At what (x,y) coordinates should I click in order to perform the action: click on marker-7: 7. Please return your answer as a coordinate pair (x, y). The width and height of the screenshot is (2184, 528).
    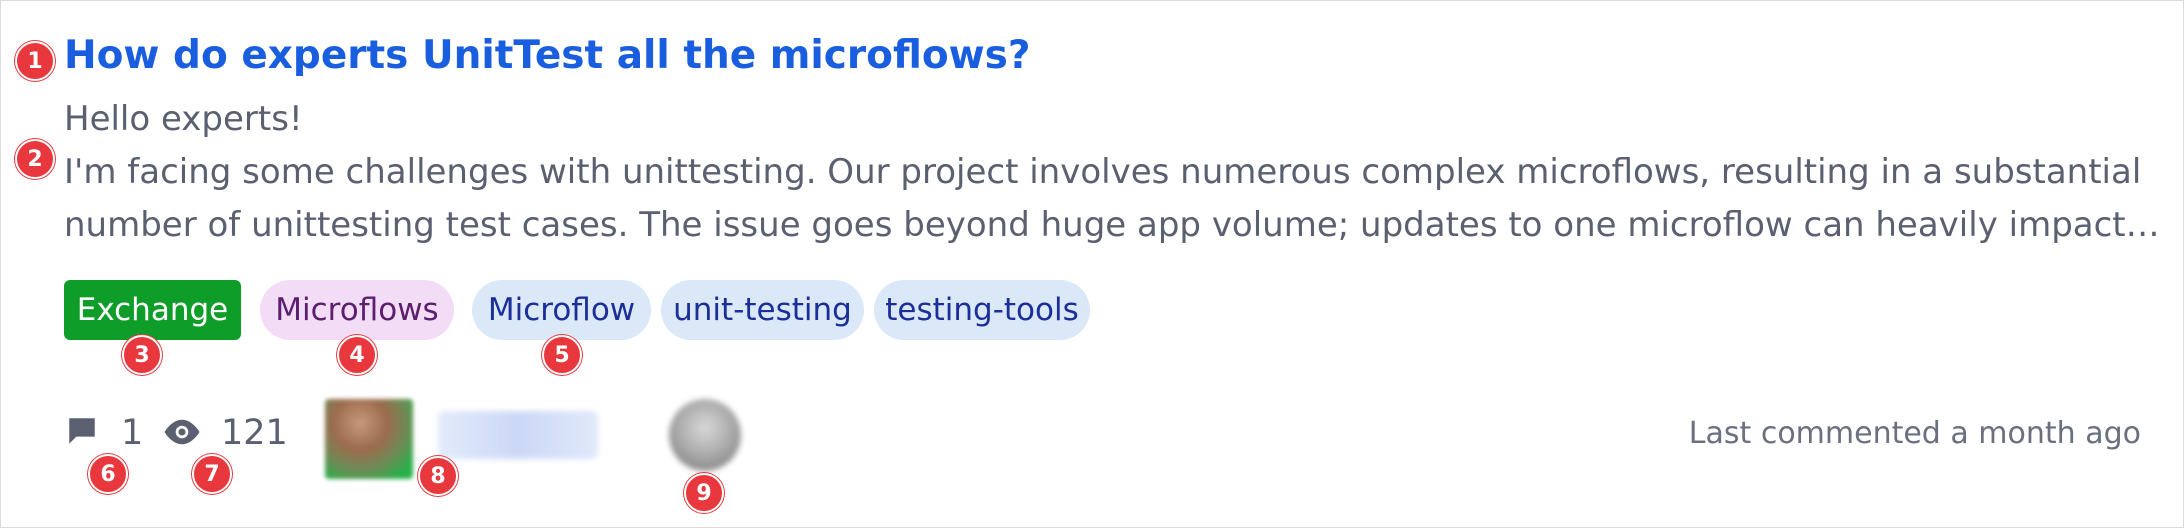
    Looking at the image, I should click on (212, 474).